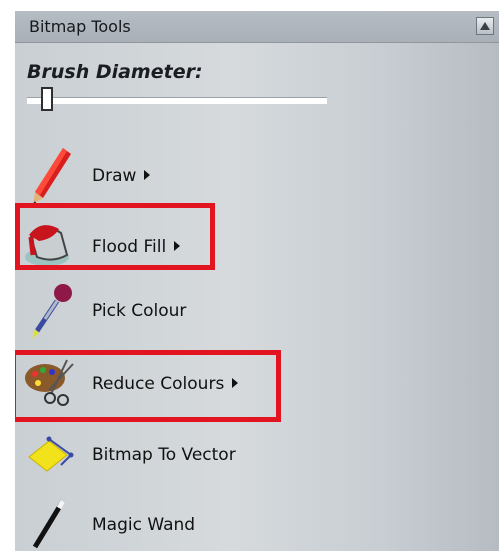  I want to click on bitmap-to-vector-icon, so click(55, 455).